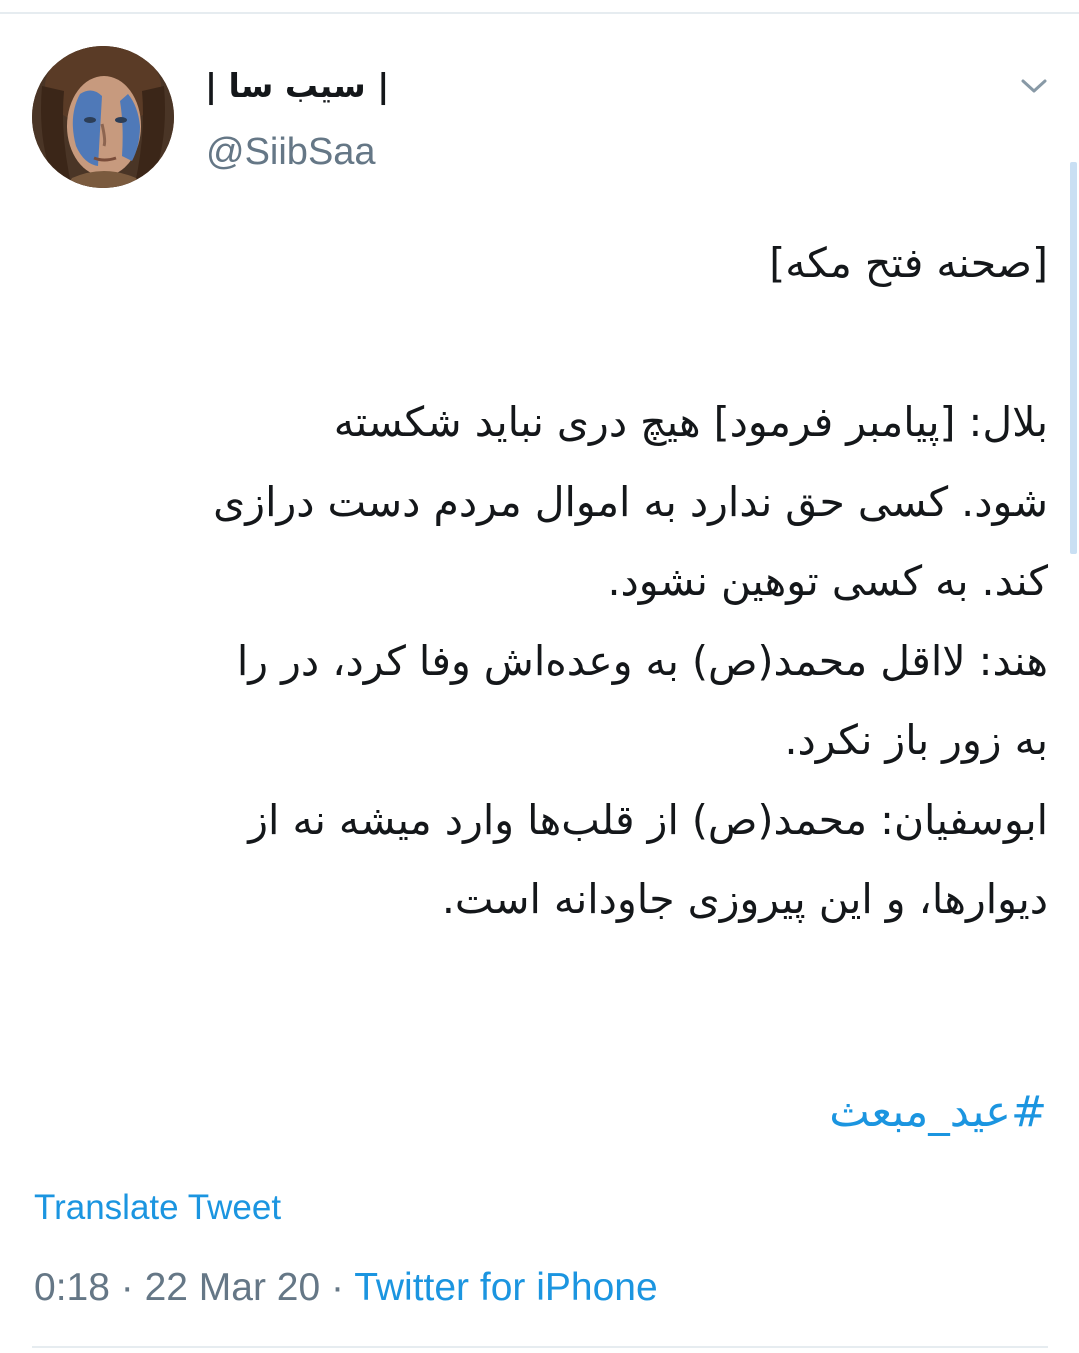 Image resolution: width=1079 pixels, height=1353 pixels. I want to click on bottom-divider, so click(540, 1347).